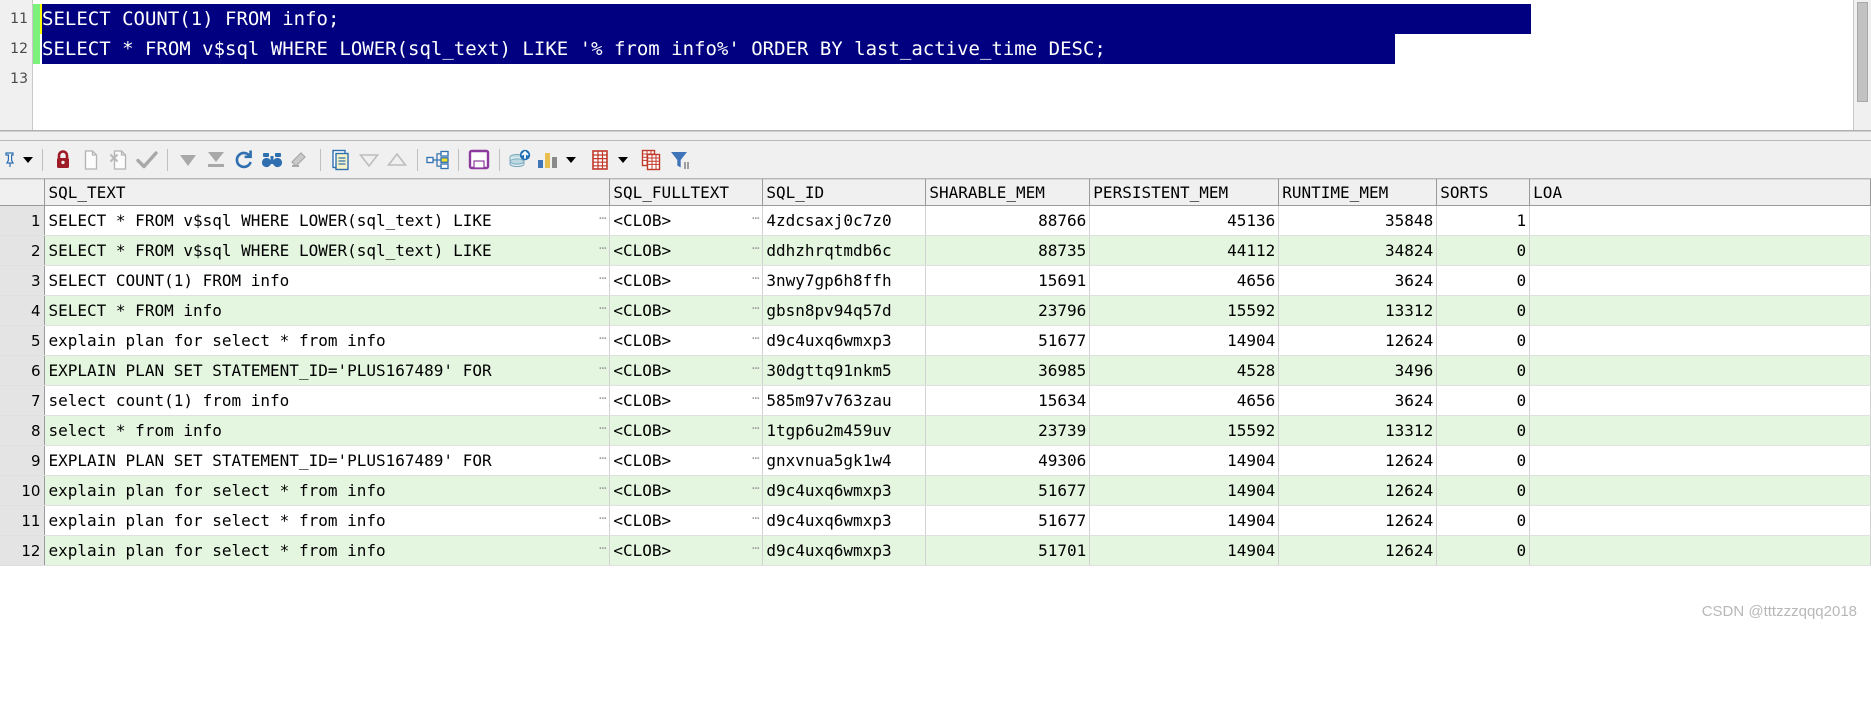  I want to click on cell-sharable-mem: 51701, so click(1008, 550).